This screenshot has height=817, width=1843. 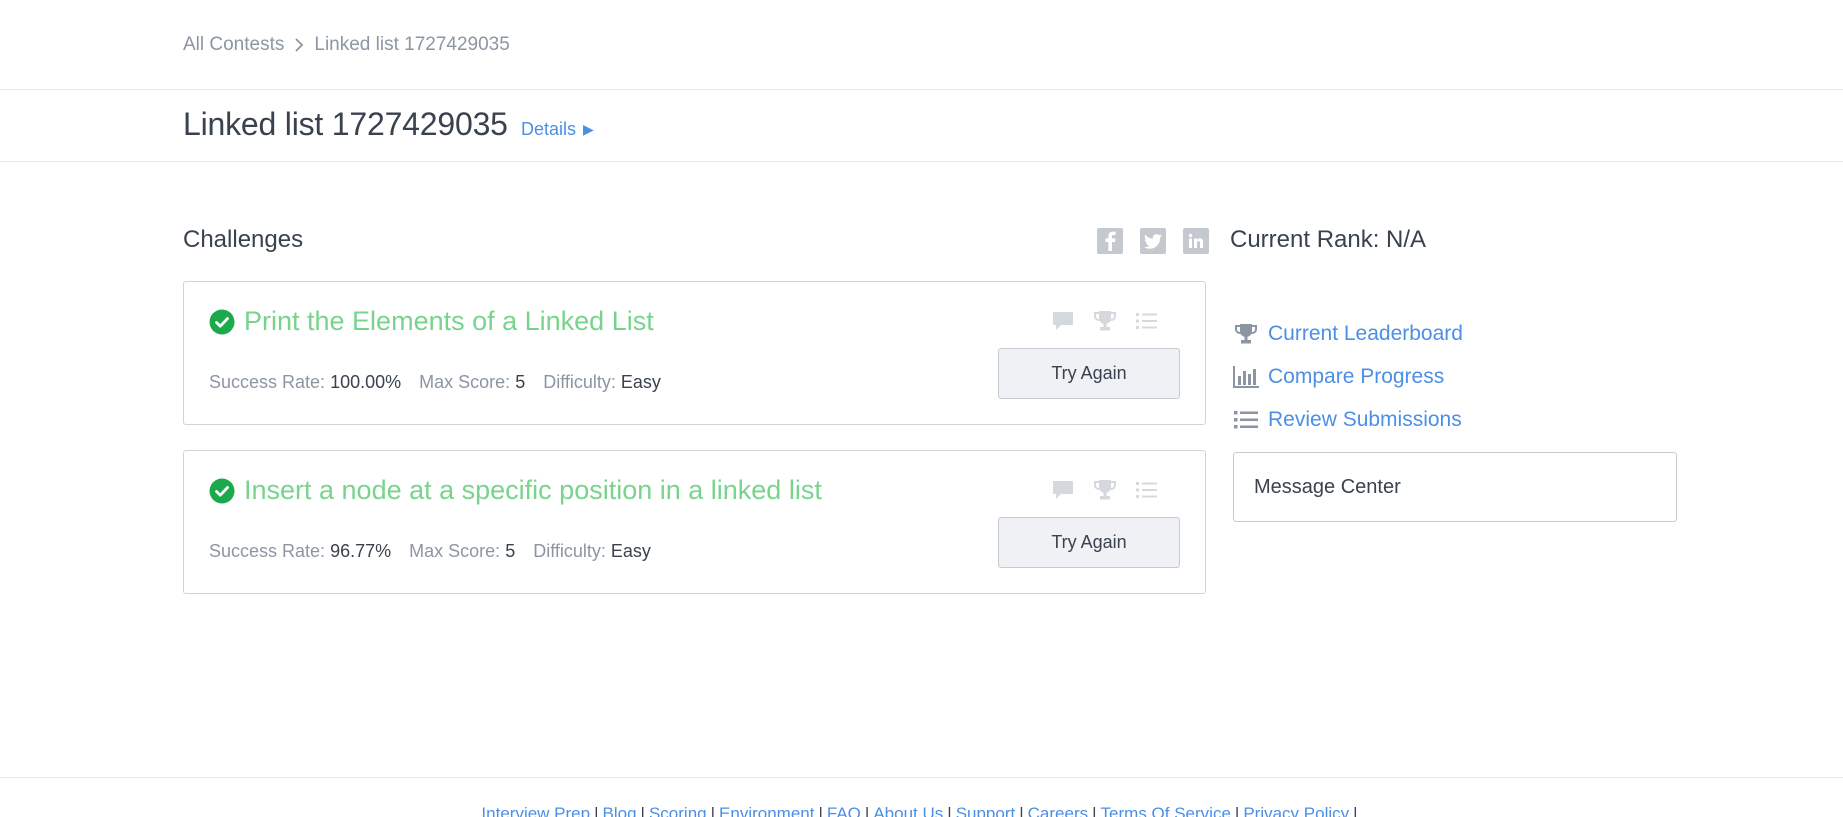 I want to click on success-rate-value: 96.77%, so click(x=361, y=551).